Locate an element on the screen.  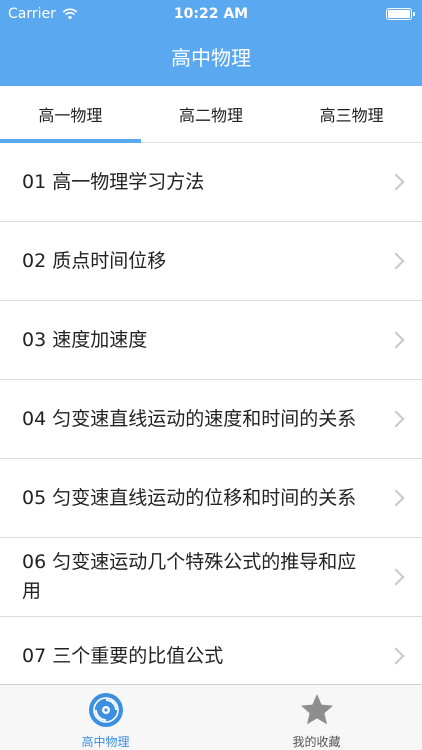
list-item: 01 高一物理学习方法 is located at coordinates (211, 182).